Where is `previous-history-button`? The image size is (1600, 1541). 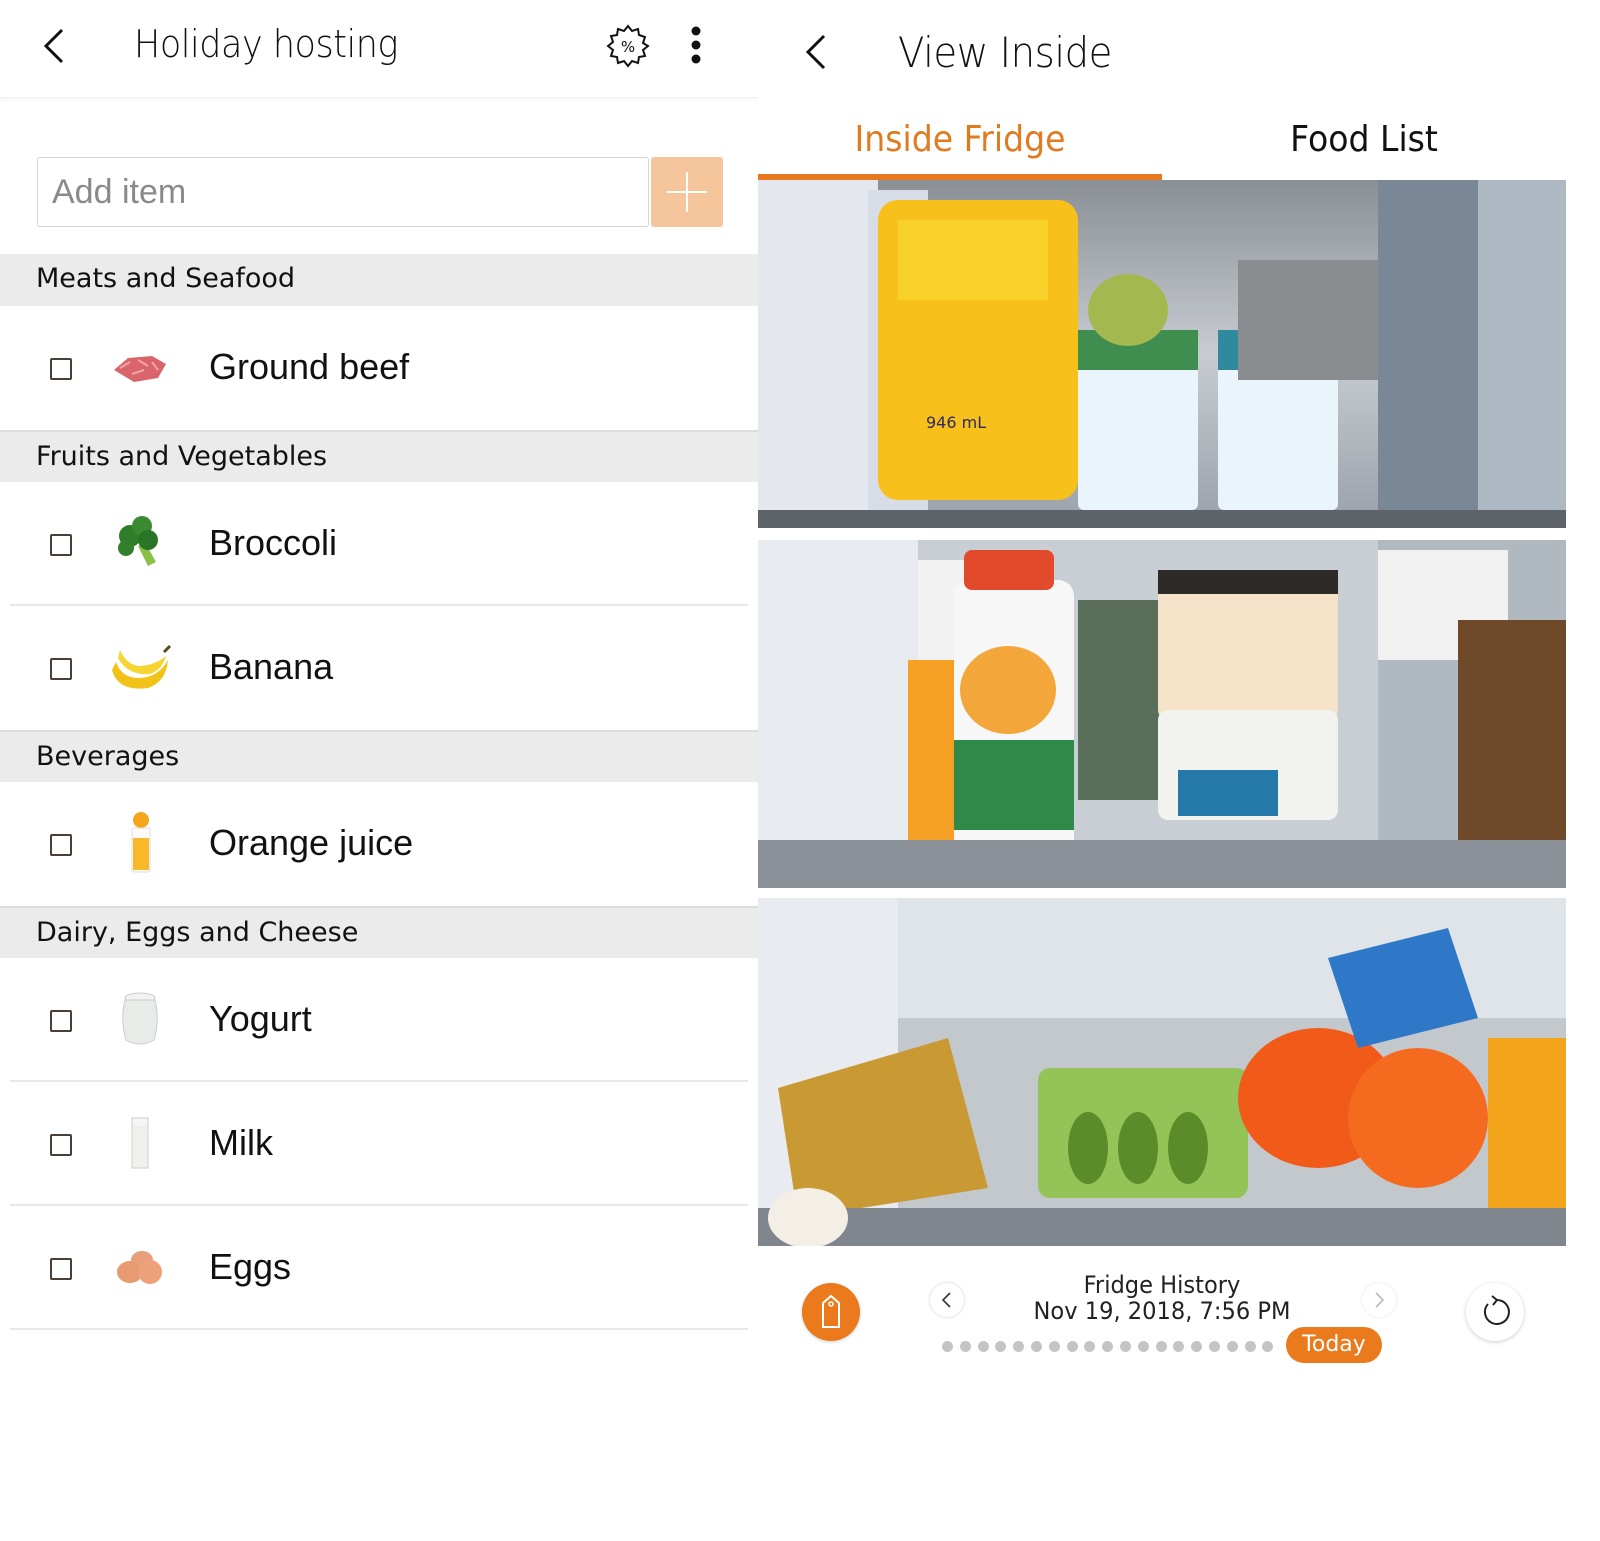 previous-history-button is located at coordinates (947, 1300).